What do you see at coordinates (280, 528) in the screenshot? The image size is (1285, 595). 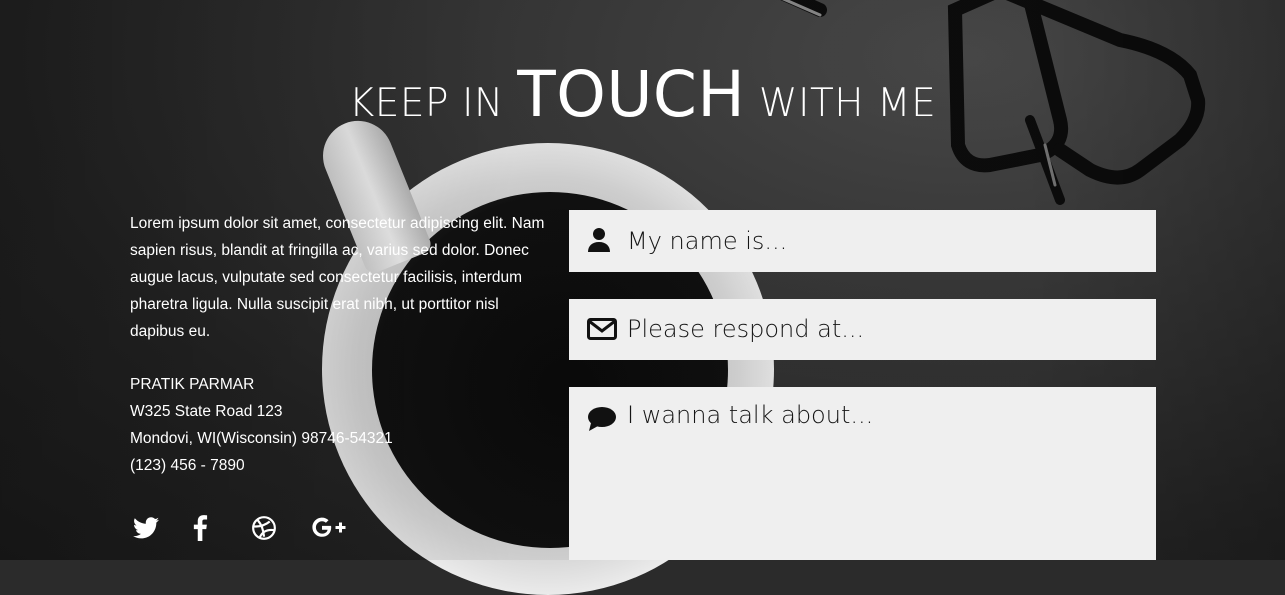 I see `dribbble-icon` at bounding box center [280, 528].